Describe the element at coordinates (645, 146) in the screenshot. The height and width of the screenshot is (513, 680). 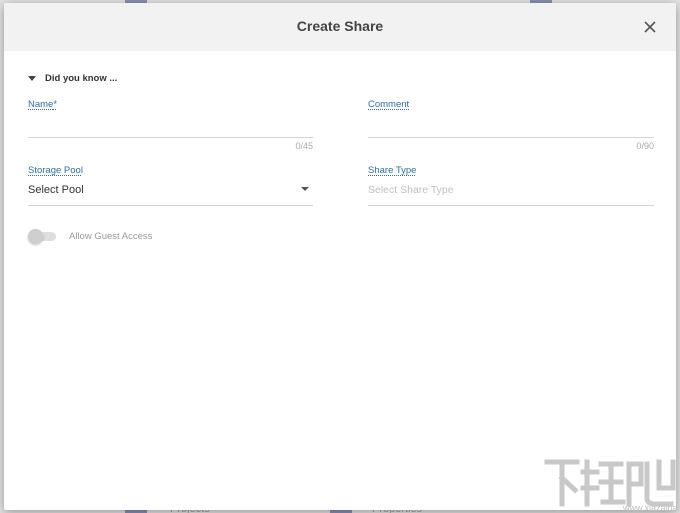
I see `comment-char-counter: 0/90` at that location.